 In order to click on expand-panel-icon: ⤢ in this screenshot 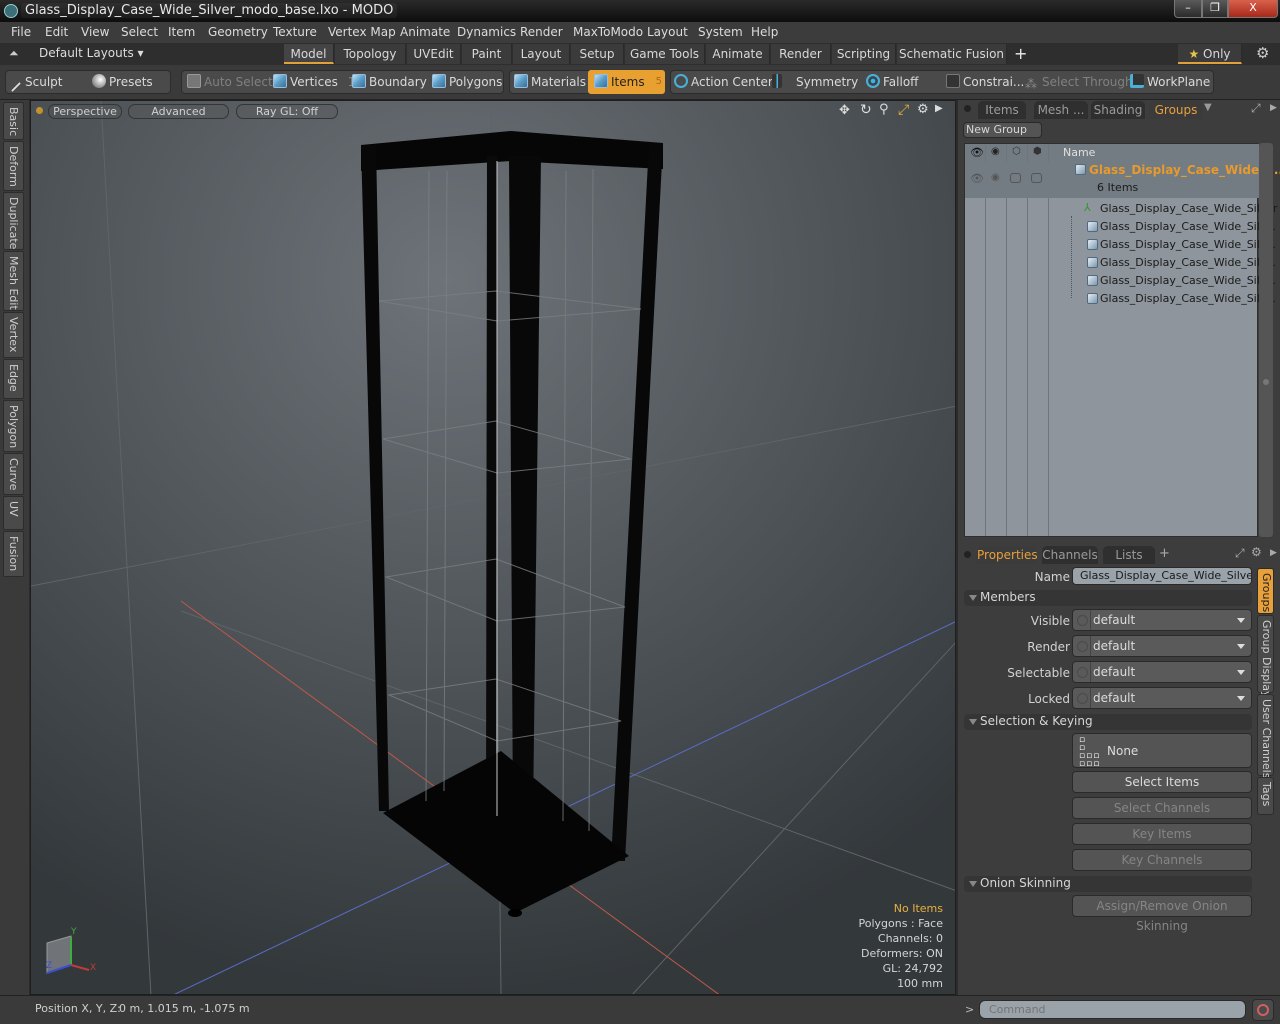, I will do `click(1256, 108)`.